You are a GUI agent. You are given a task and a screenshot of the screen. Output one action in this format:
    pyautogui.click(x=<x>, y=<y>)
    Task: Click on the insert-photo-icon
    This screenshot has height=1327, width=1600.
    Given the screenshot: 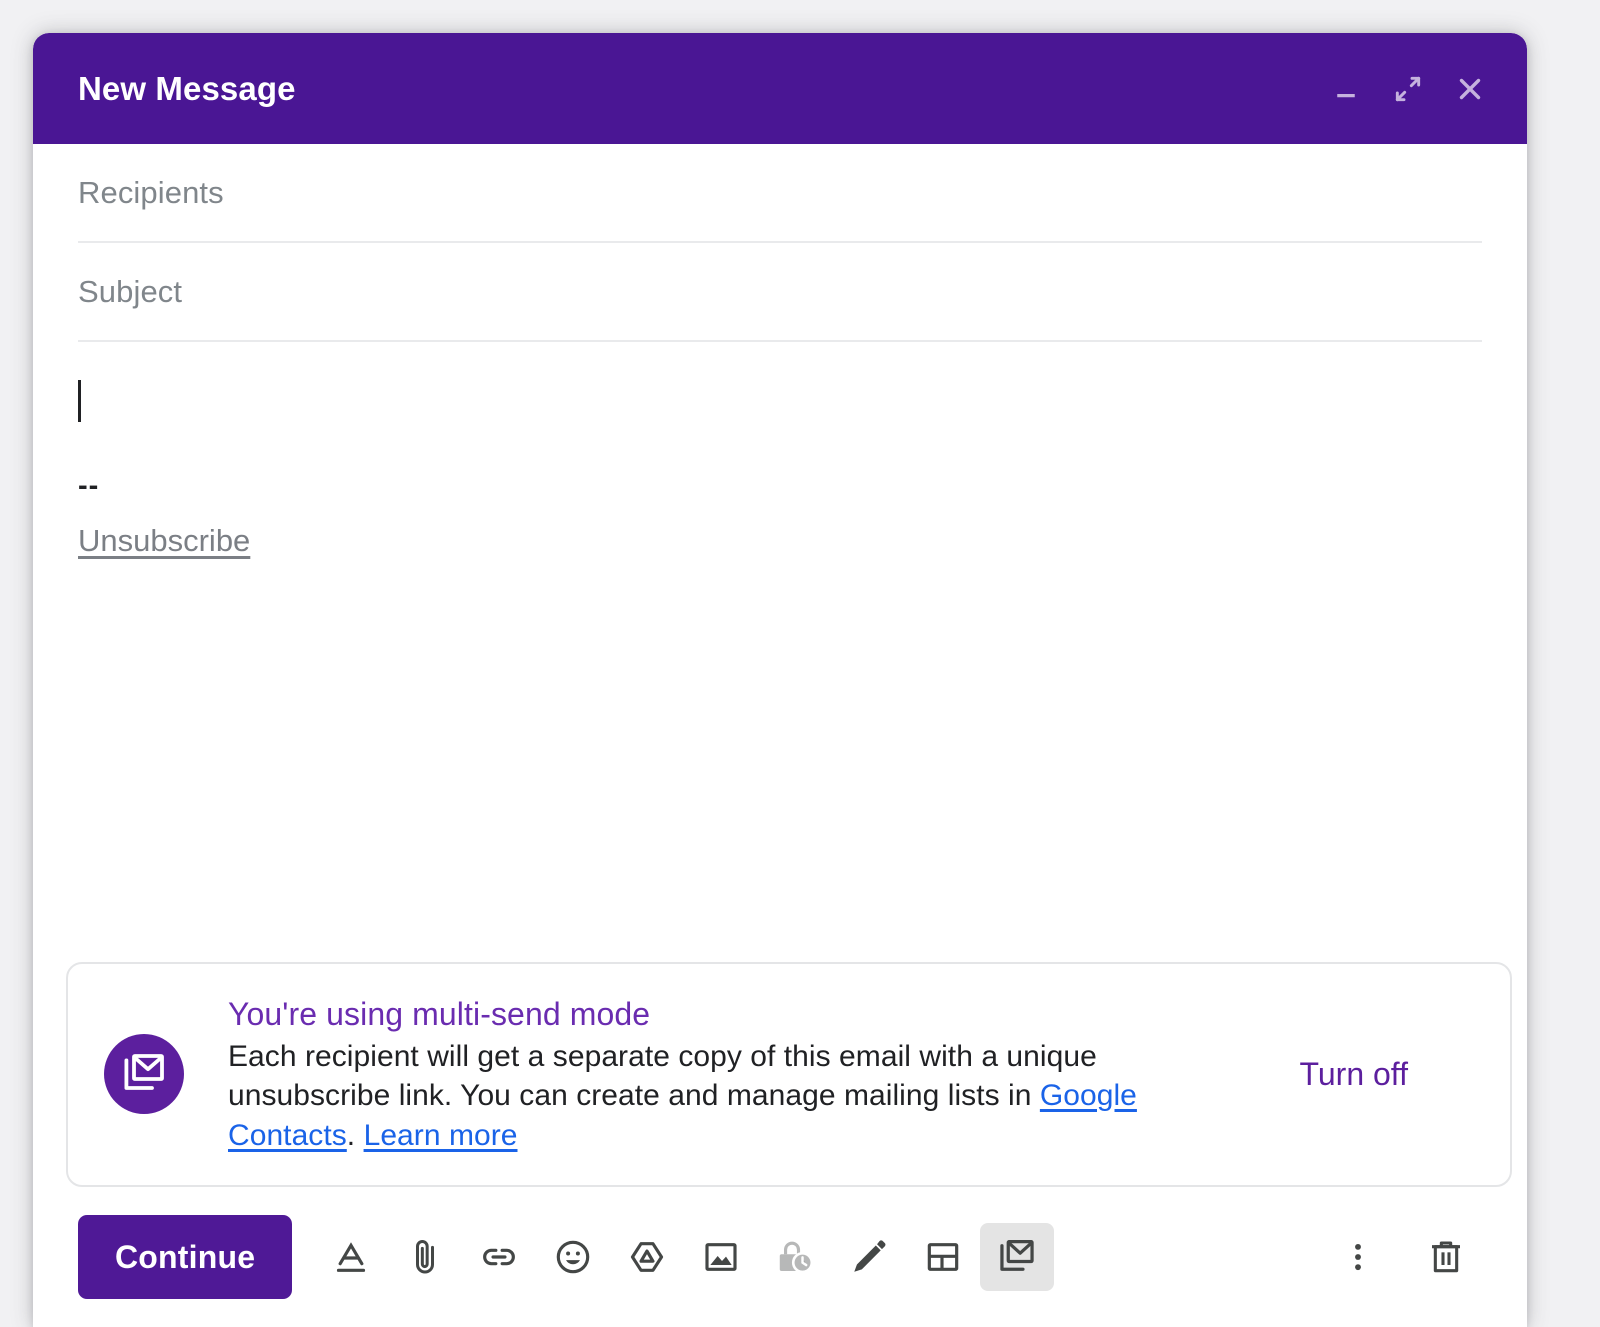 What is the action you would take?
    pyautogui.click(x=721, y=1257)
    